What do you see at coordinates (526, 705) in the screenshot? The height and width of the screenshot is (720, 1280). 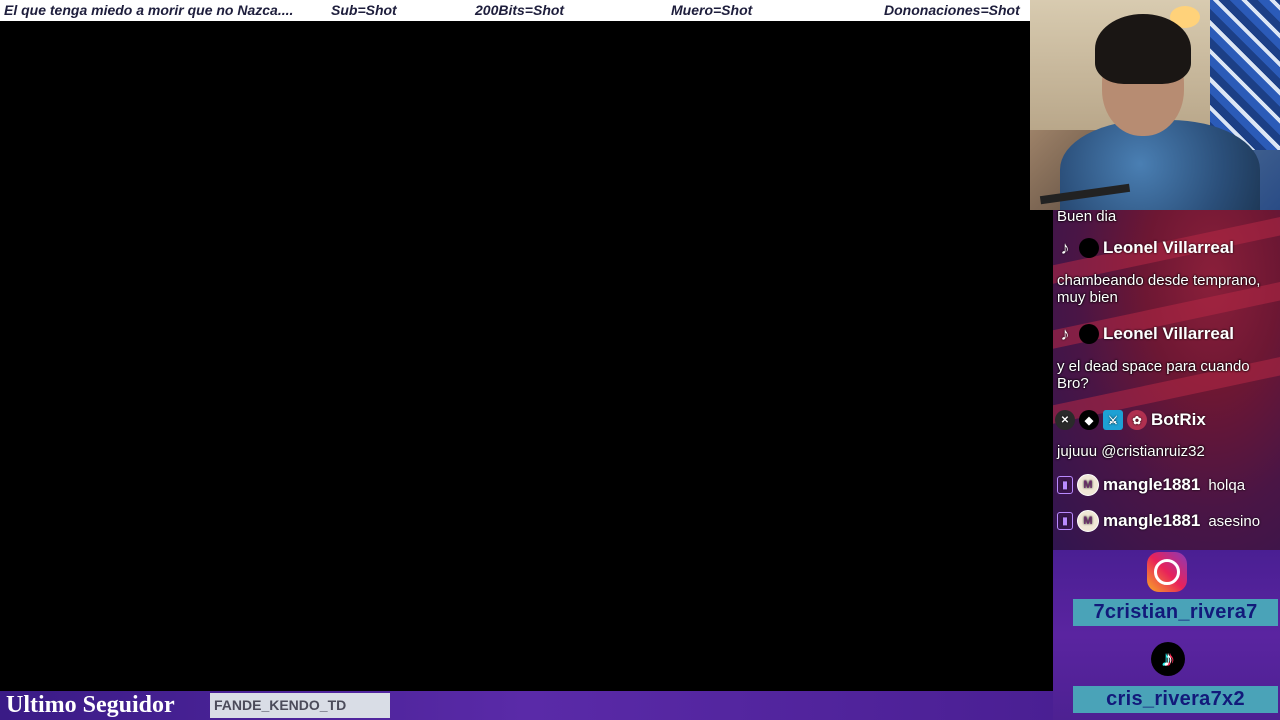 I see `latest-follower-bar: Ultimo Seguidor FANDE_KENDO_TD` at bounding box center [526, 705].